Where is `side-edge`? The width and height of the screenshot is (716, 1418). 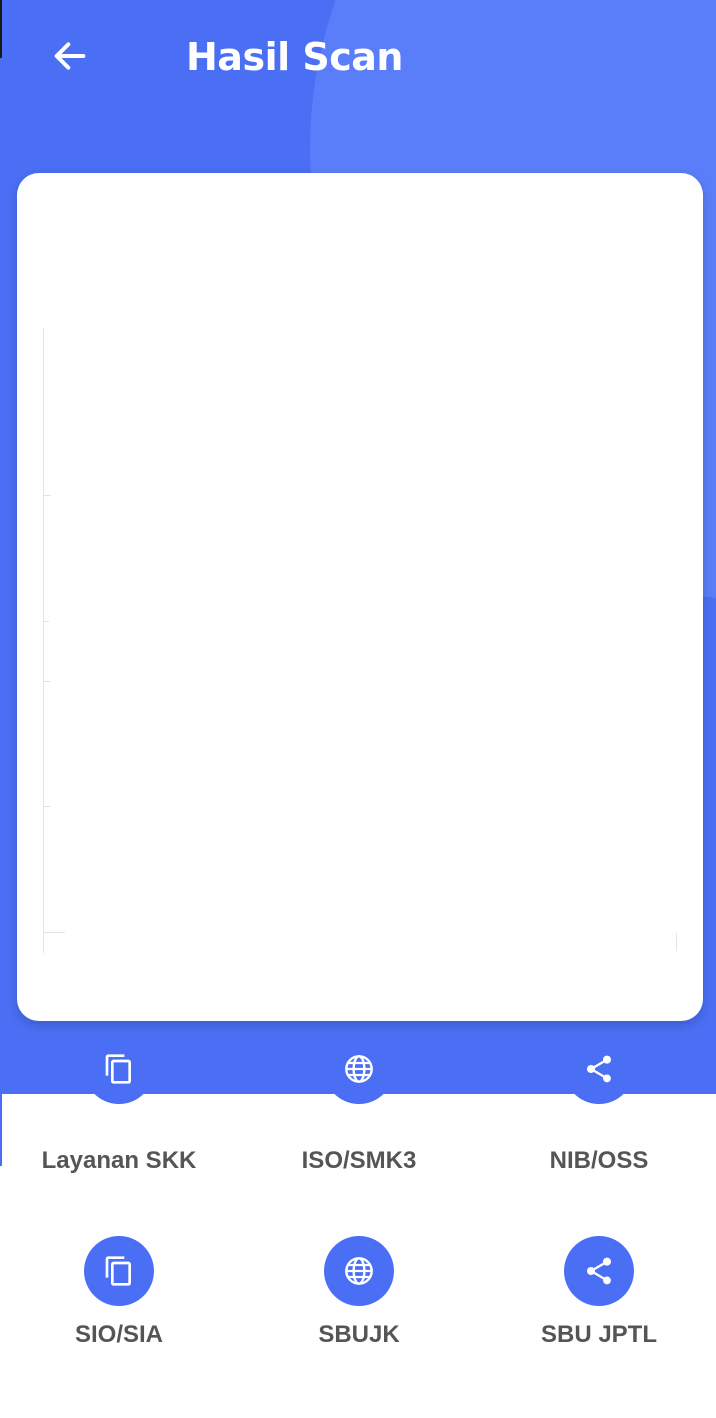
side-edge is located at coordinates (1, 1130).